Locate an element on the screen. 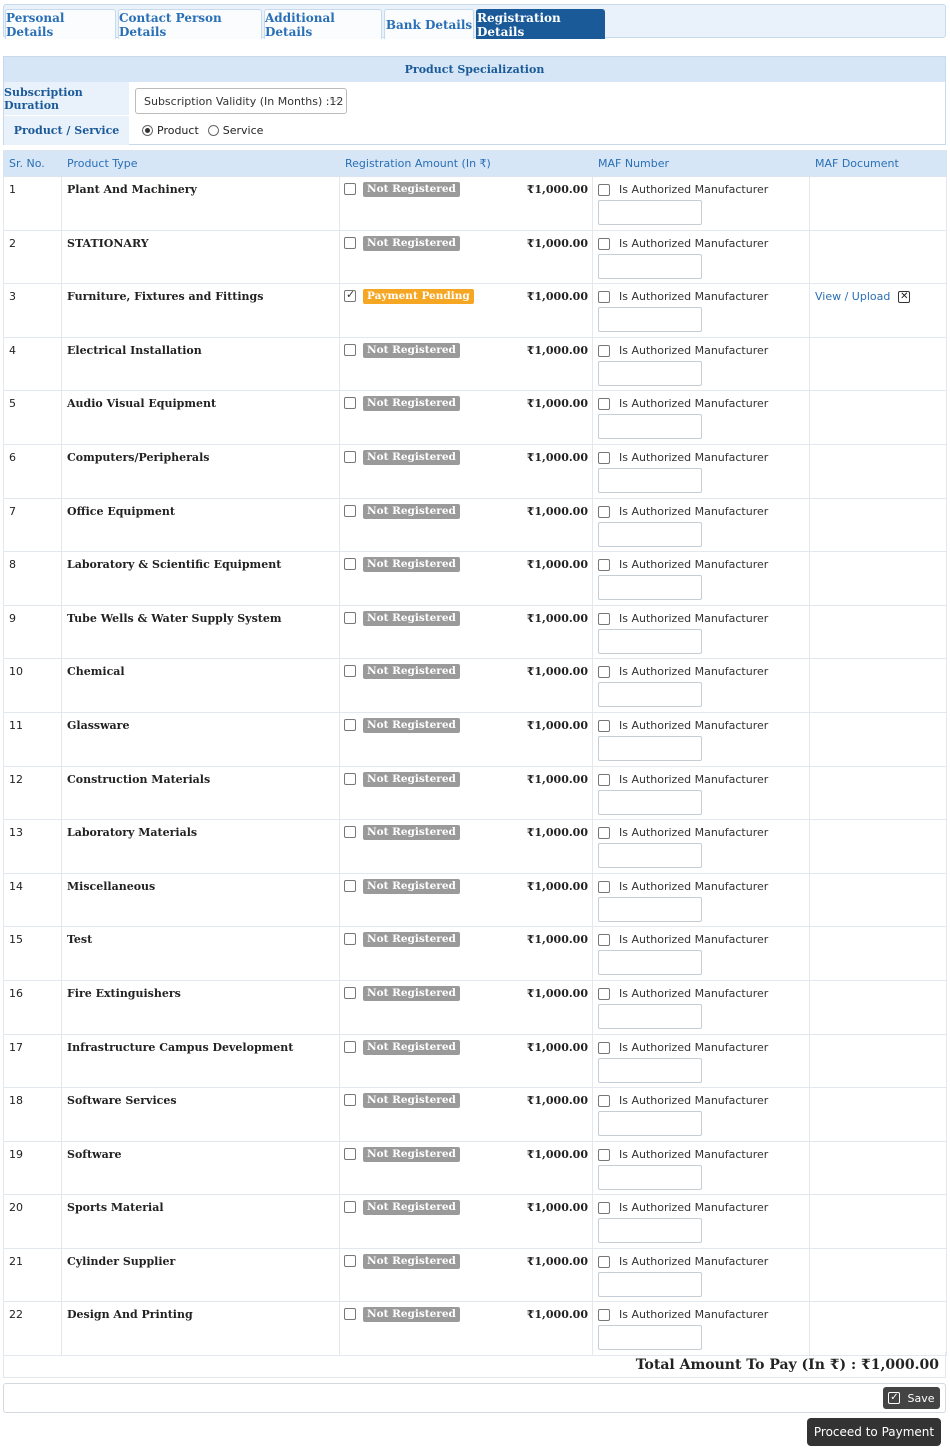 The width and height of the screenshot is (950, 1451). product-type-cell: Design And Printing is located at coordinates (200, 1329).